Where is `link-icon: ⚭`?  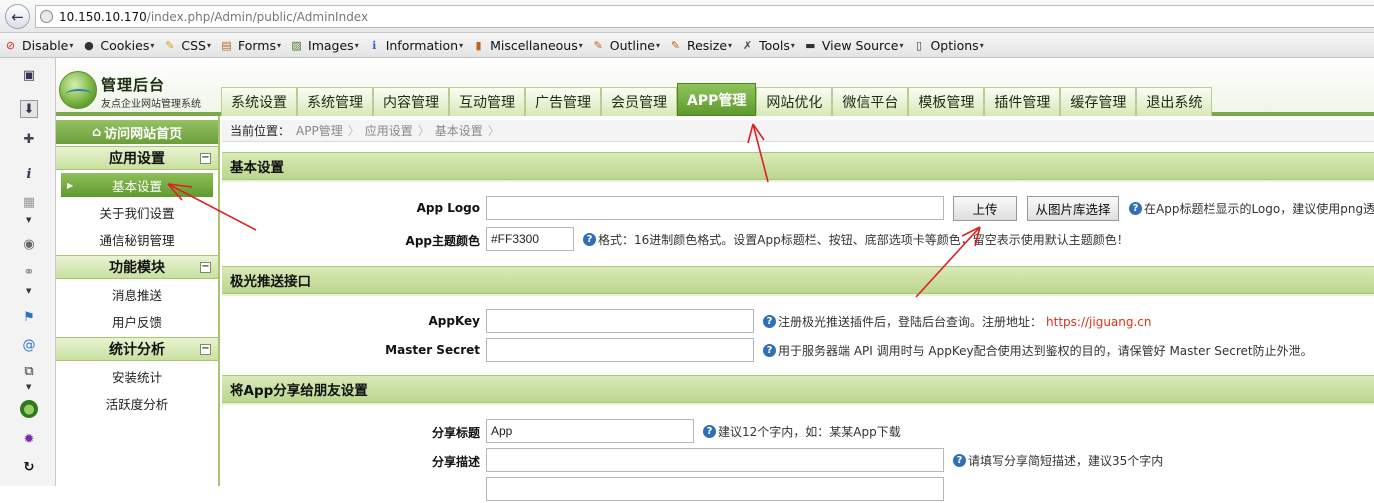 link-icon: ⚭ is located at coordinates (29, 272).